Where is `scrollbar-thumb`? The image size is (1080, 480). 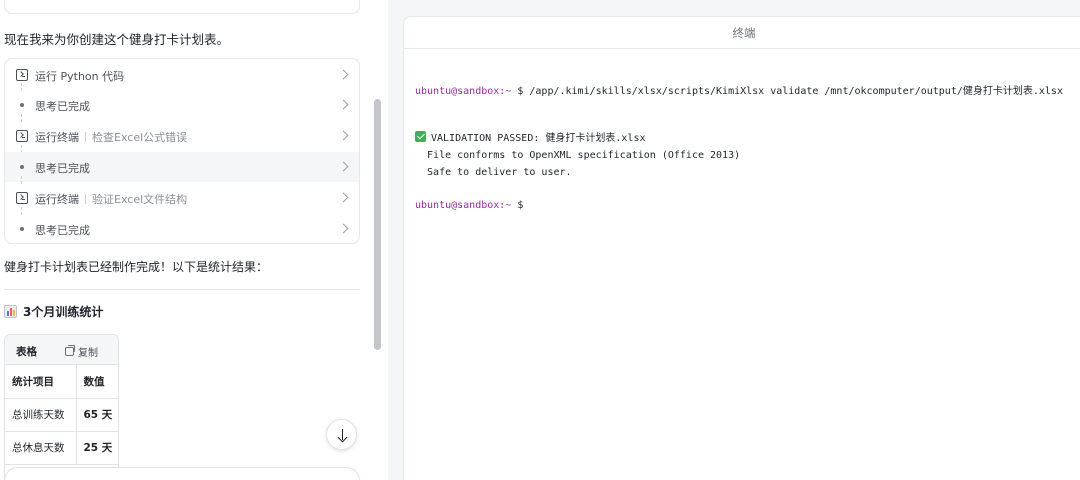 scrollbar-thumb is located at coordinates (377, 224).